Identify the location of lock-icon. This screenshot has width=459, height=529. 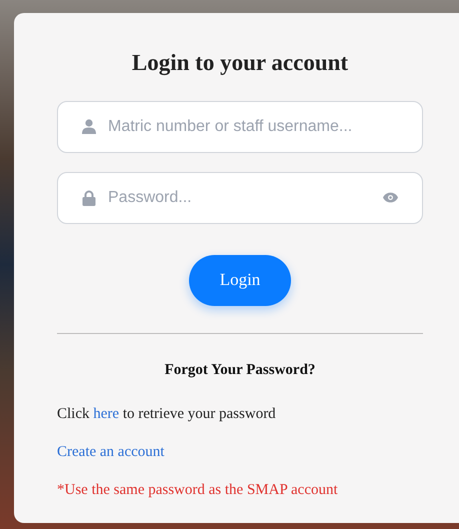
(89, 198).